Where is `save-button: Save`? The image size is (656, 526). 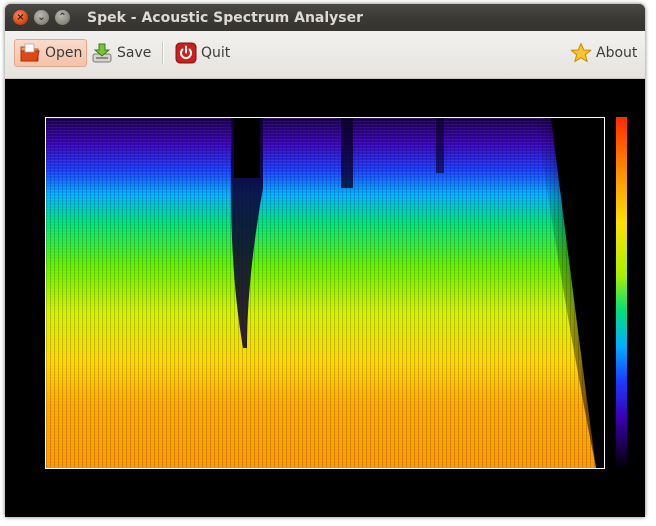
save-button: Save is located at coordinates (121, 53).